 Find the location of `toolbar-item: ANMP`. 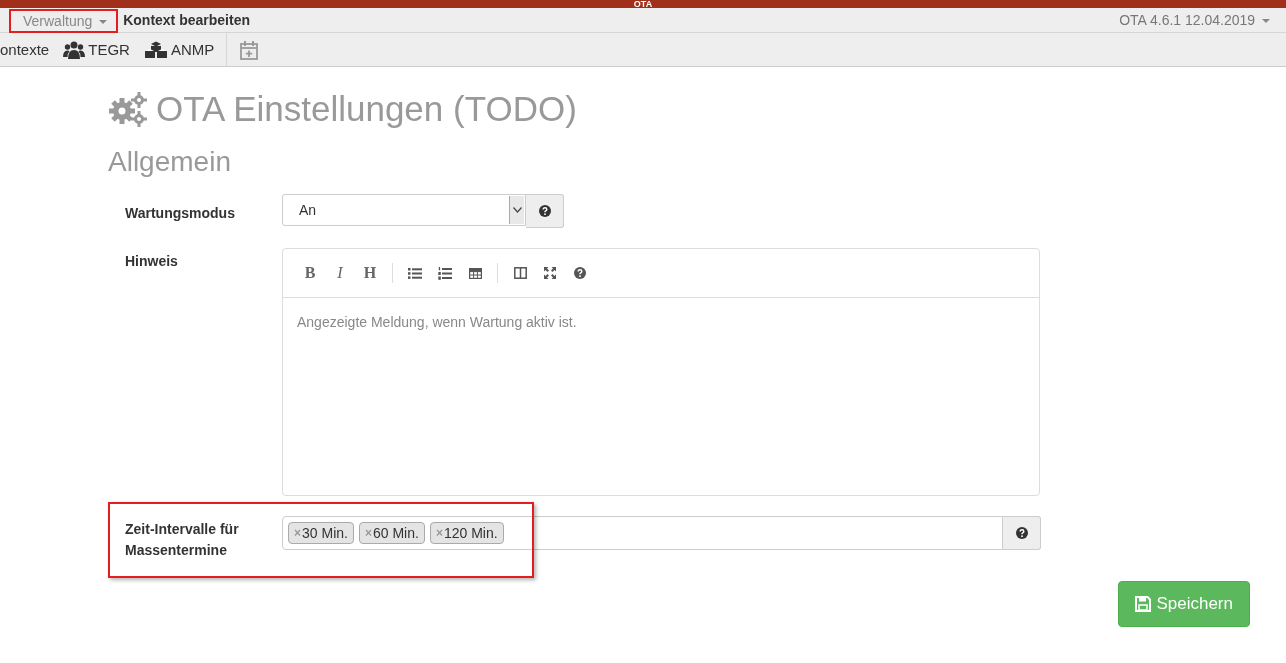

toolbar-item: ANMP is located at coordinates (179, 49).